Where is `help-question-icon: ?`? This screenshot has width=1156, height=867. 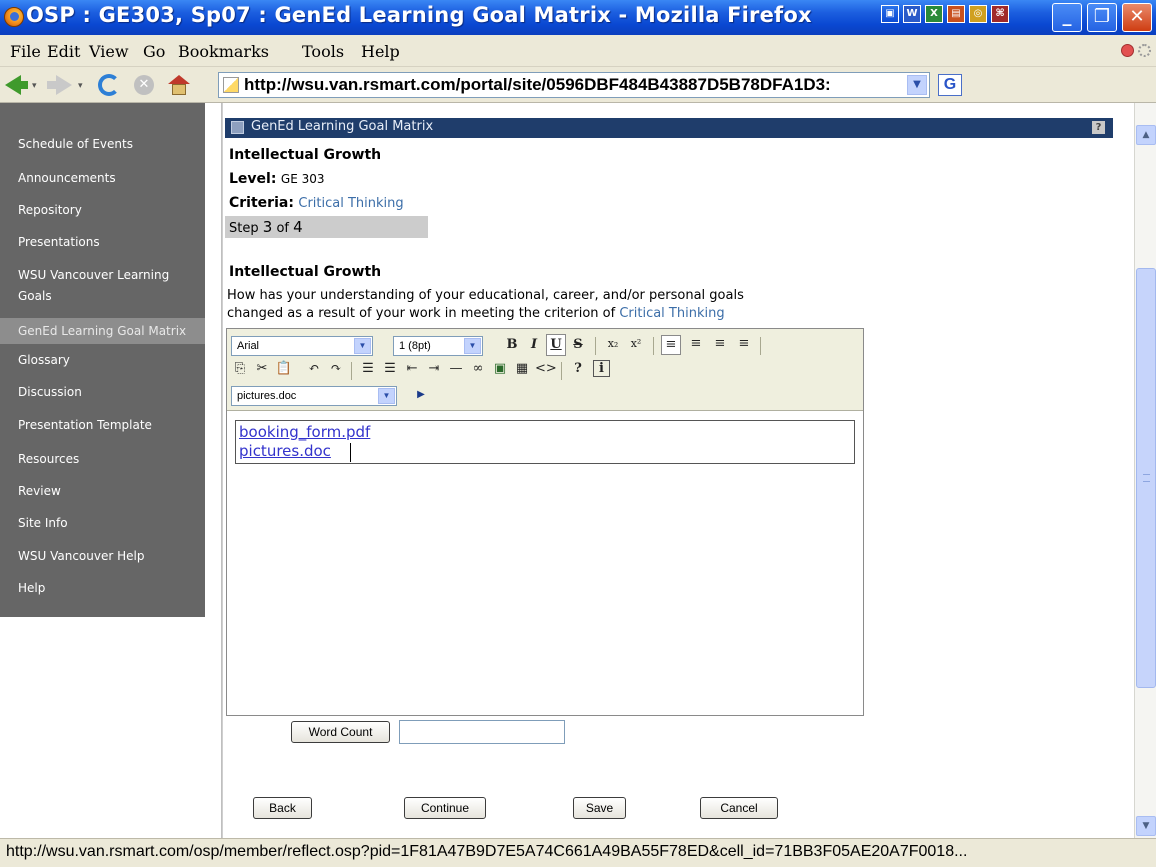 help-question-icon: ? is located at coordinates (578, 368).